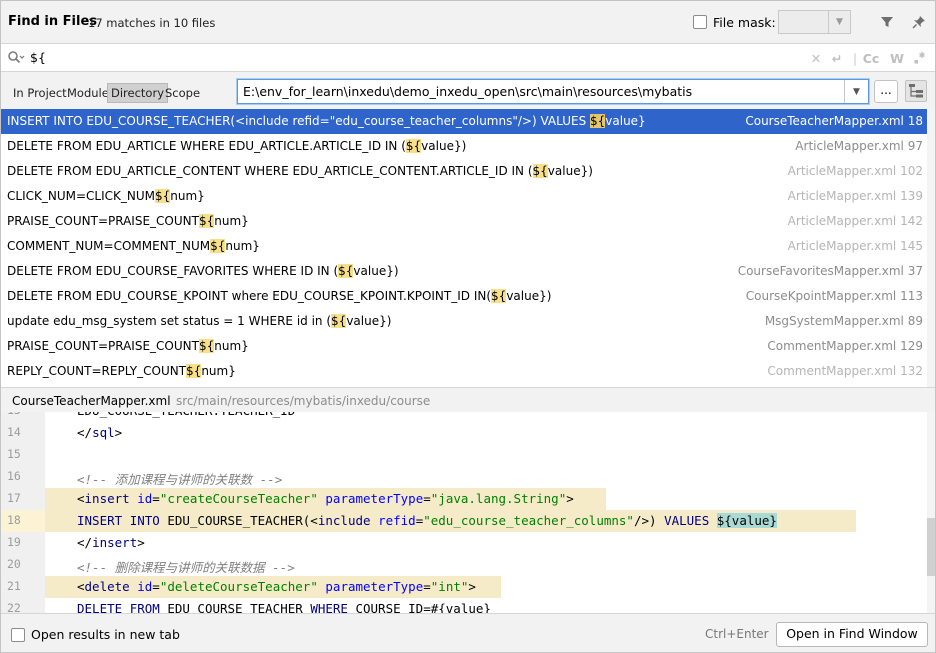 Image resolution: width=936 pixels, height=653 pixels. I want to click on file-mask-toggle: File mask:, so click(734, 22).